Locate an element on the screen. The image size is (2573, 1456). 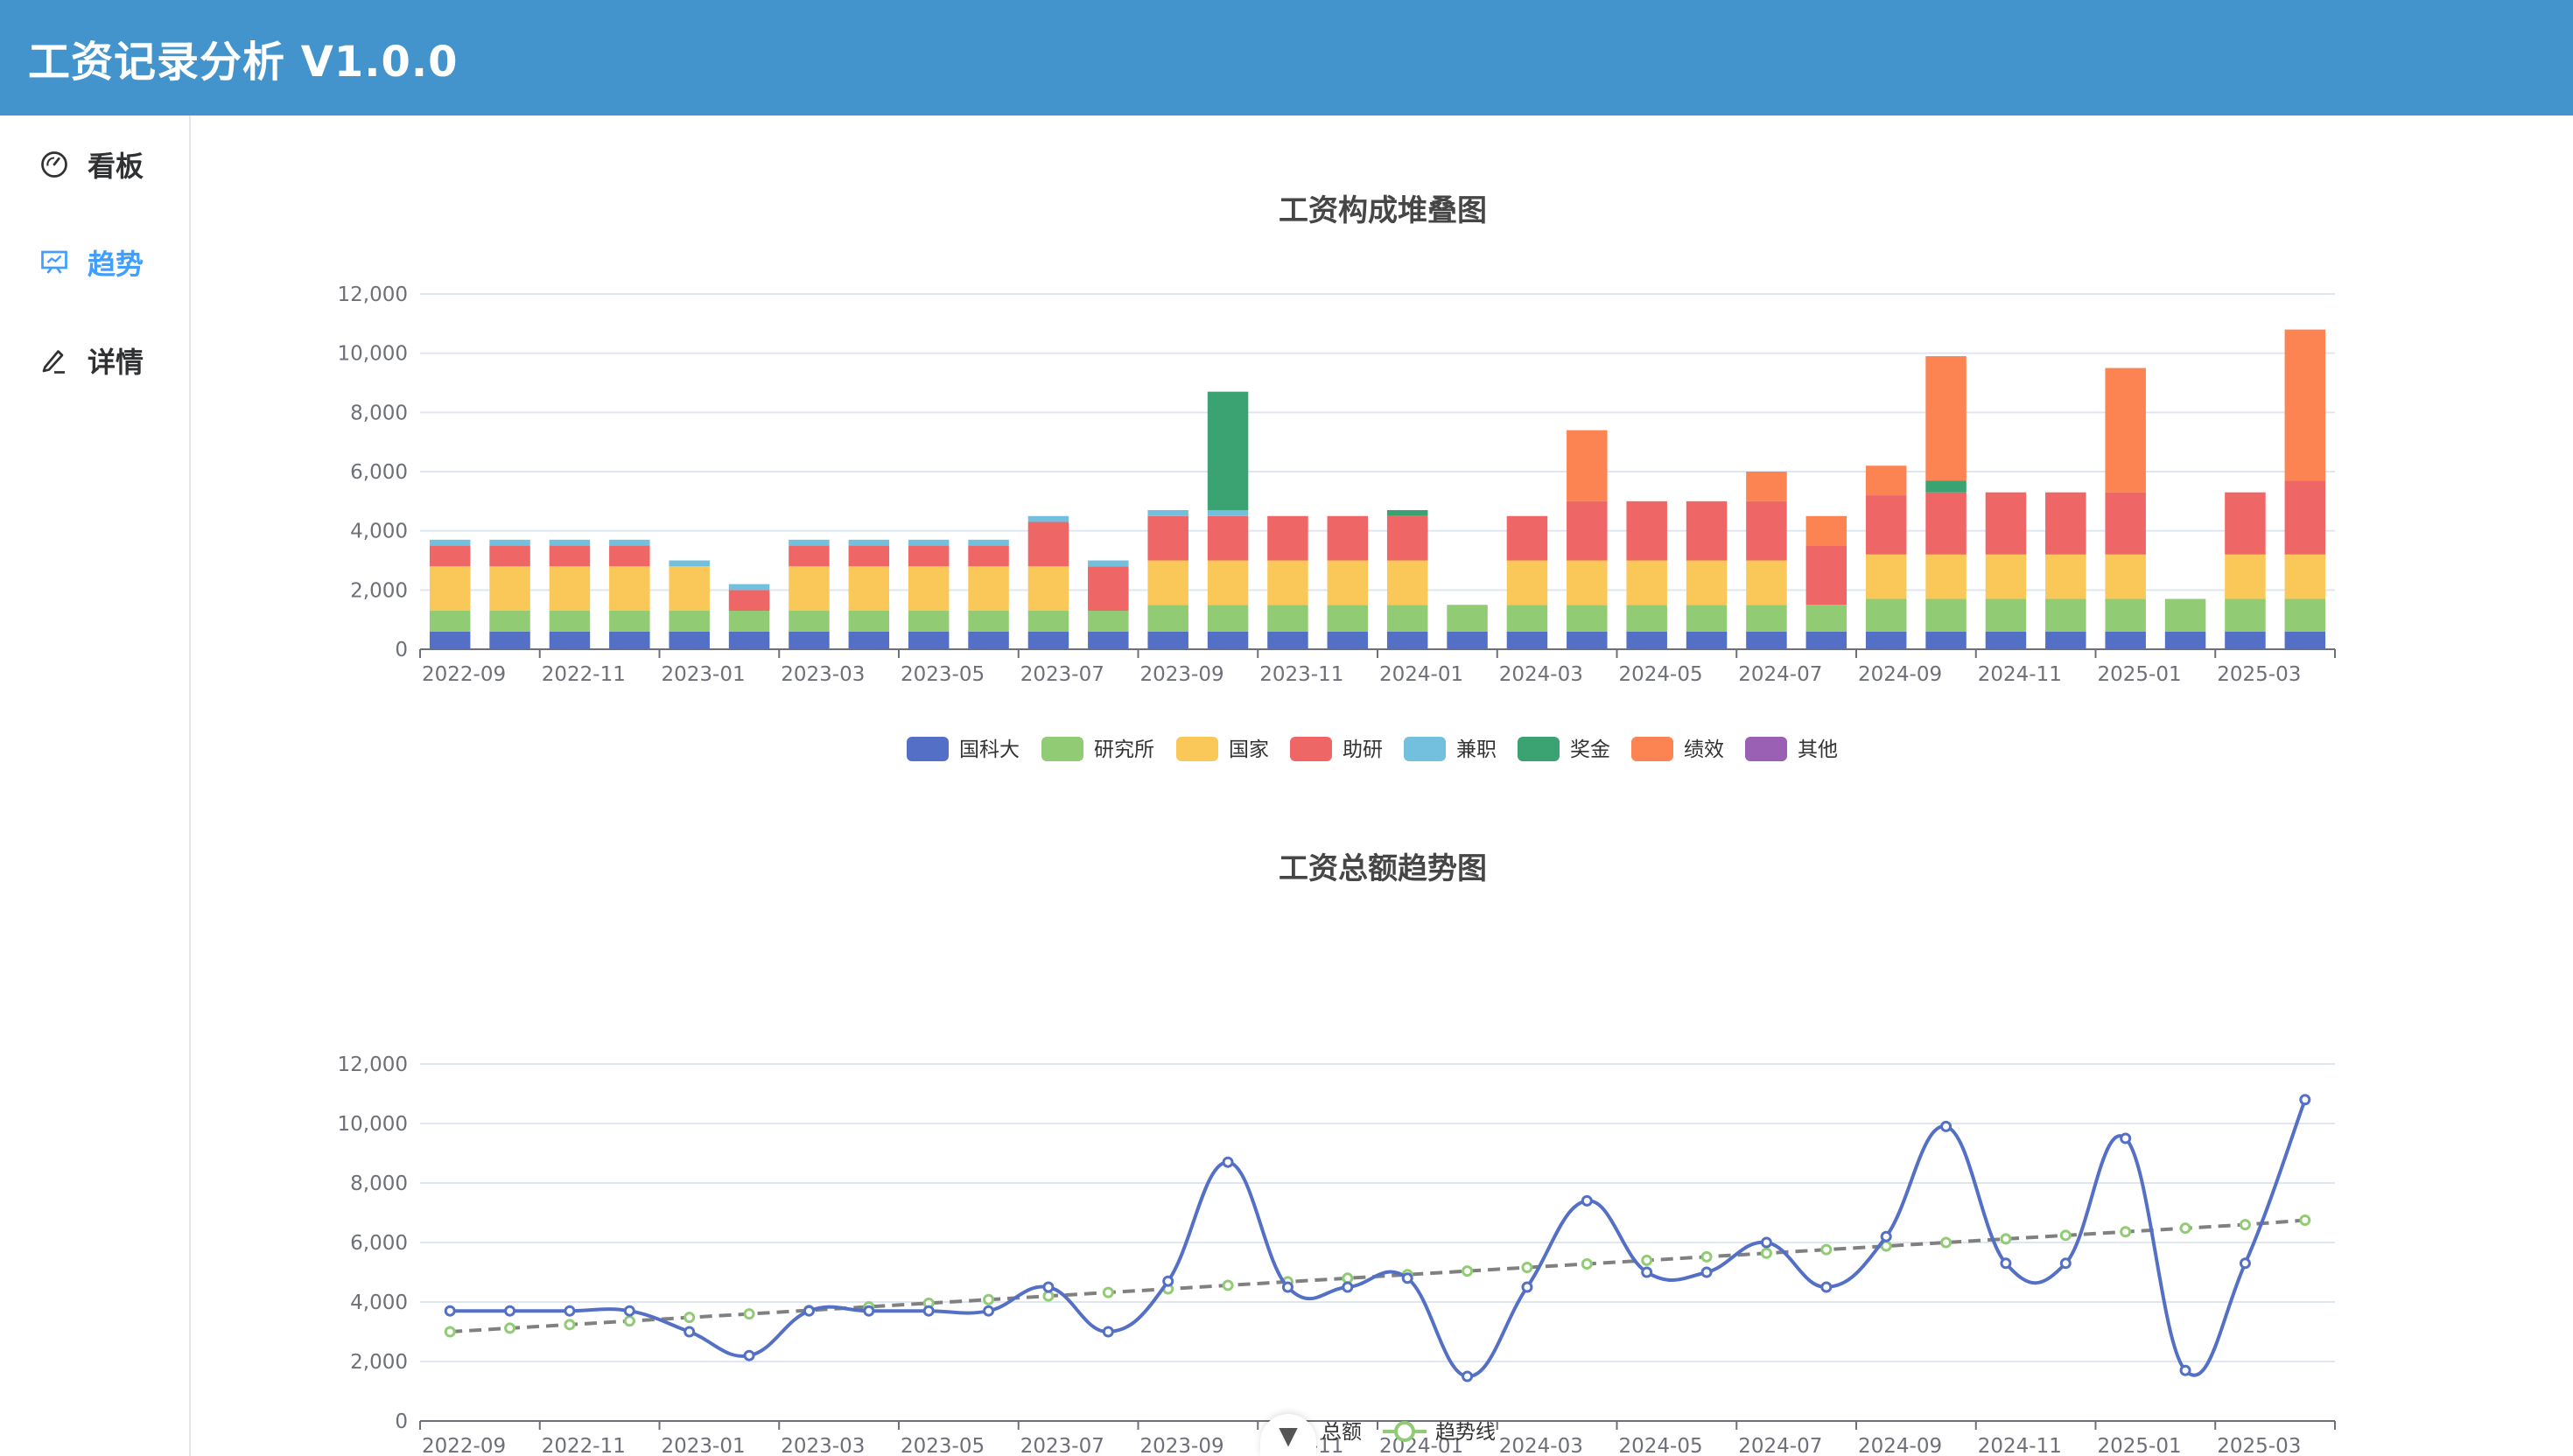
legend-item: 趋势线 is located at coordinates (1439, 1432).